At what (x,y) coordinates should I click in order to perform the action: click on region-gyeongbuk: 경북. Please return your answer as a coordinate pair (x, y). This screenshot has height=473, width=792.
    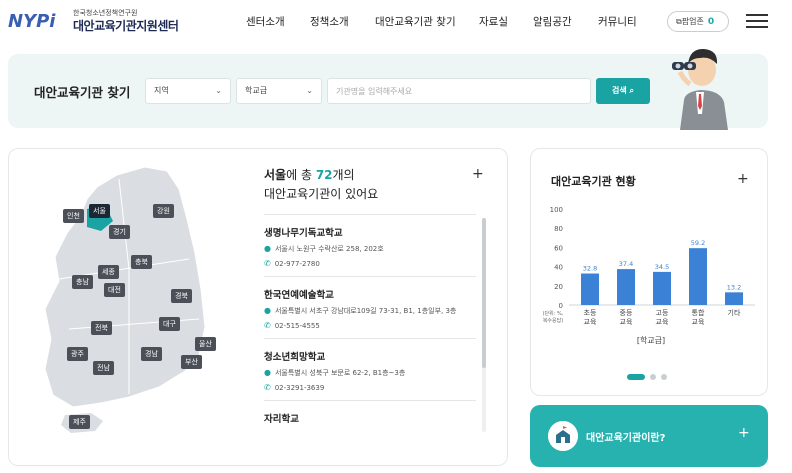
    Looking at the image, I should click on (181, 296).